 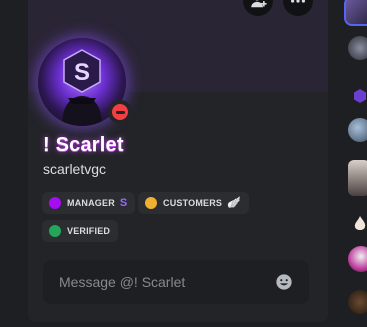 I want to click on role-label: CUSTOMERS, so click(x=193, y=203).